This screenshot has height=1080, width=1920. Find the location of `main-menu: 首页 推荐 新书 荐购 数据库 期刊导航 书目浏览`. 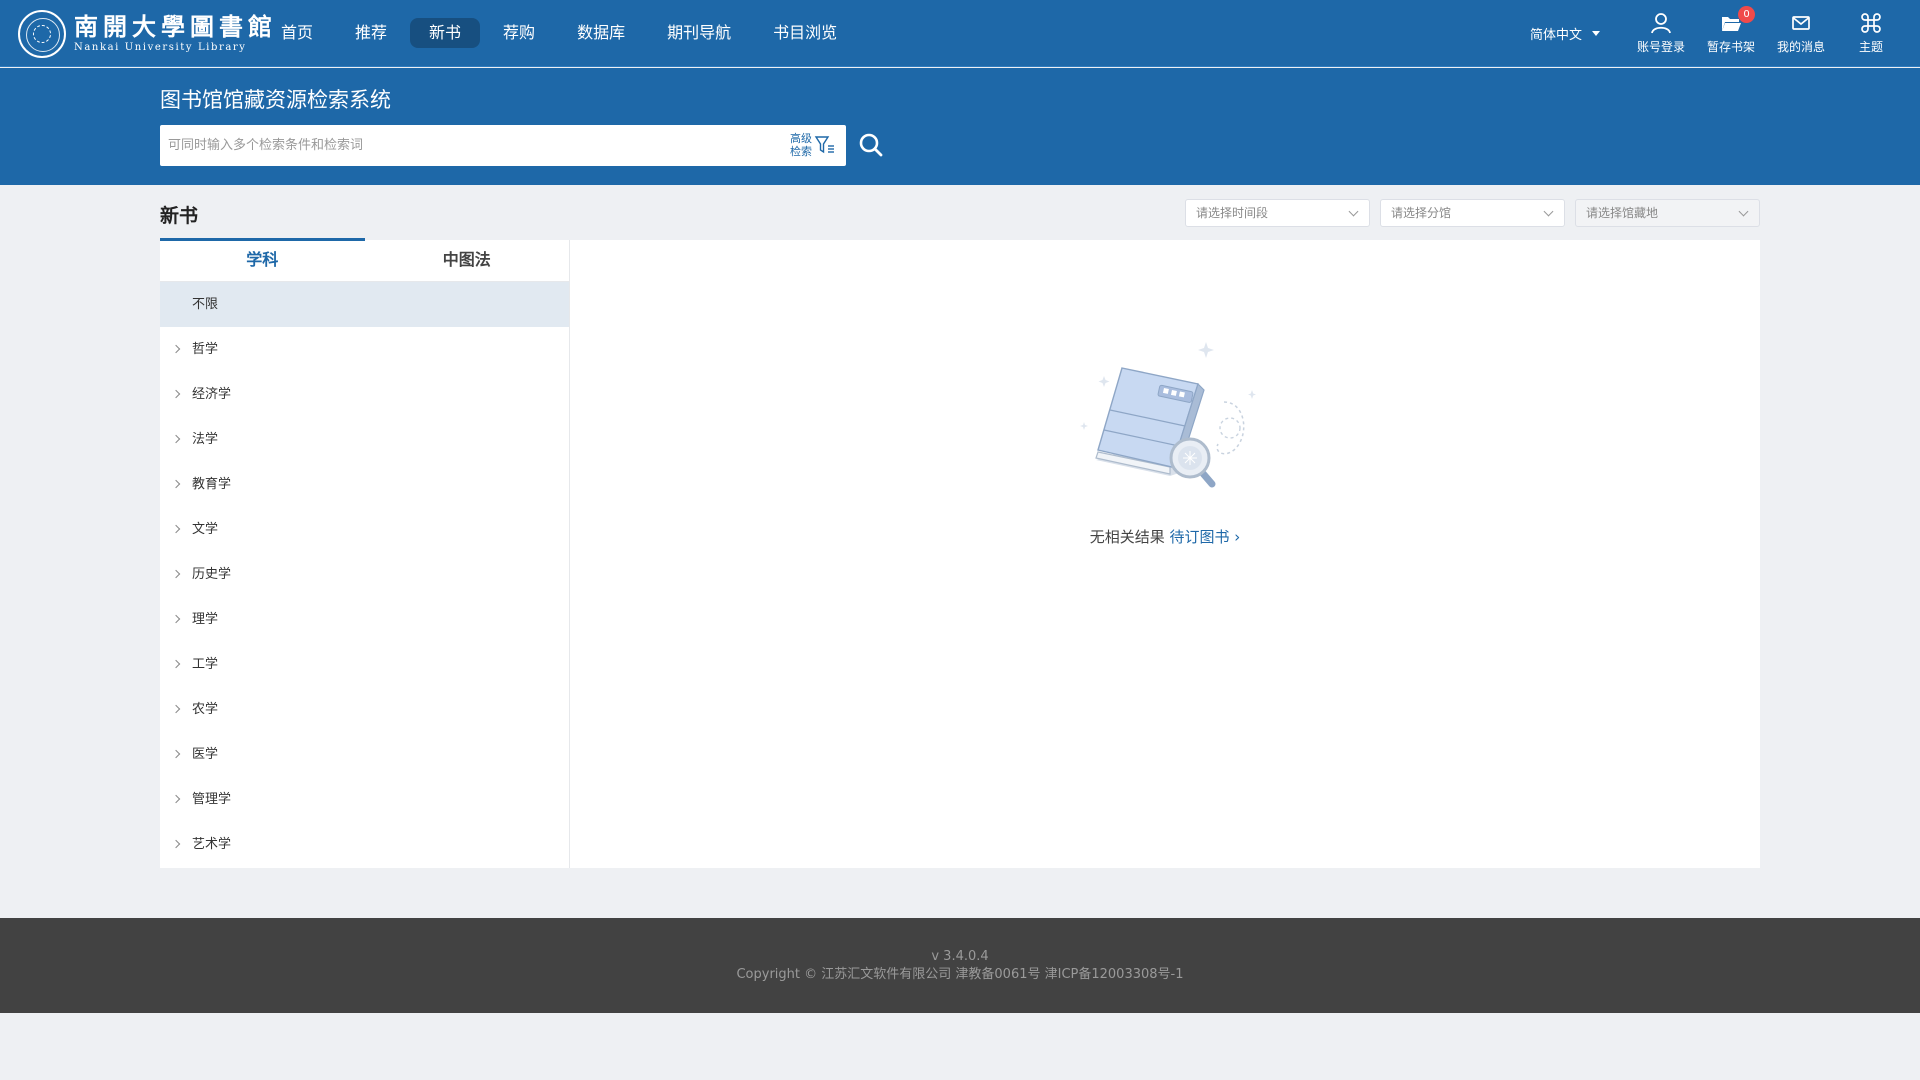

main-menu: 首页 推荐 新书 荐购 数据库 期刊导航 书目浏览 is located at coordinates (561, 33).